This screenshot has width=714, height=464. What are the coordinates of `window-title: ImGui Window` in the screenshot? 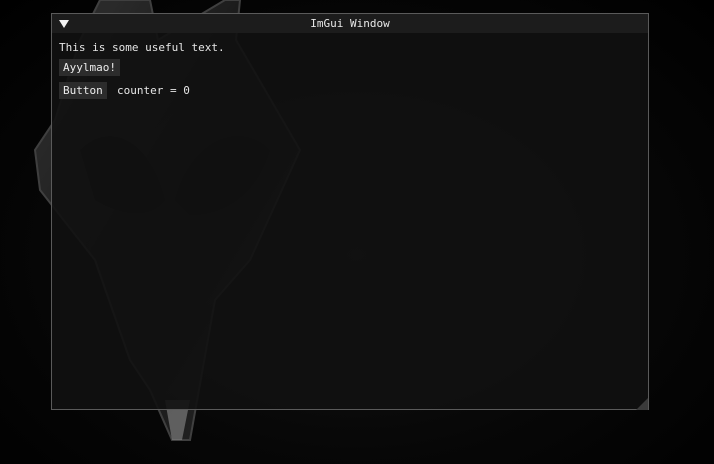 It's located at (350, 23).